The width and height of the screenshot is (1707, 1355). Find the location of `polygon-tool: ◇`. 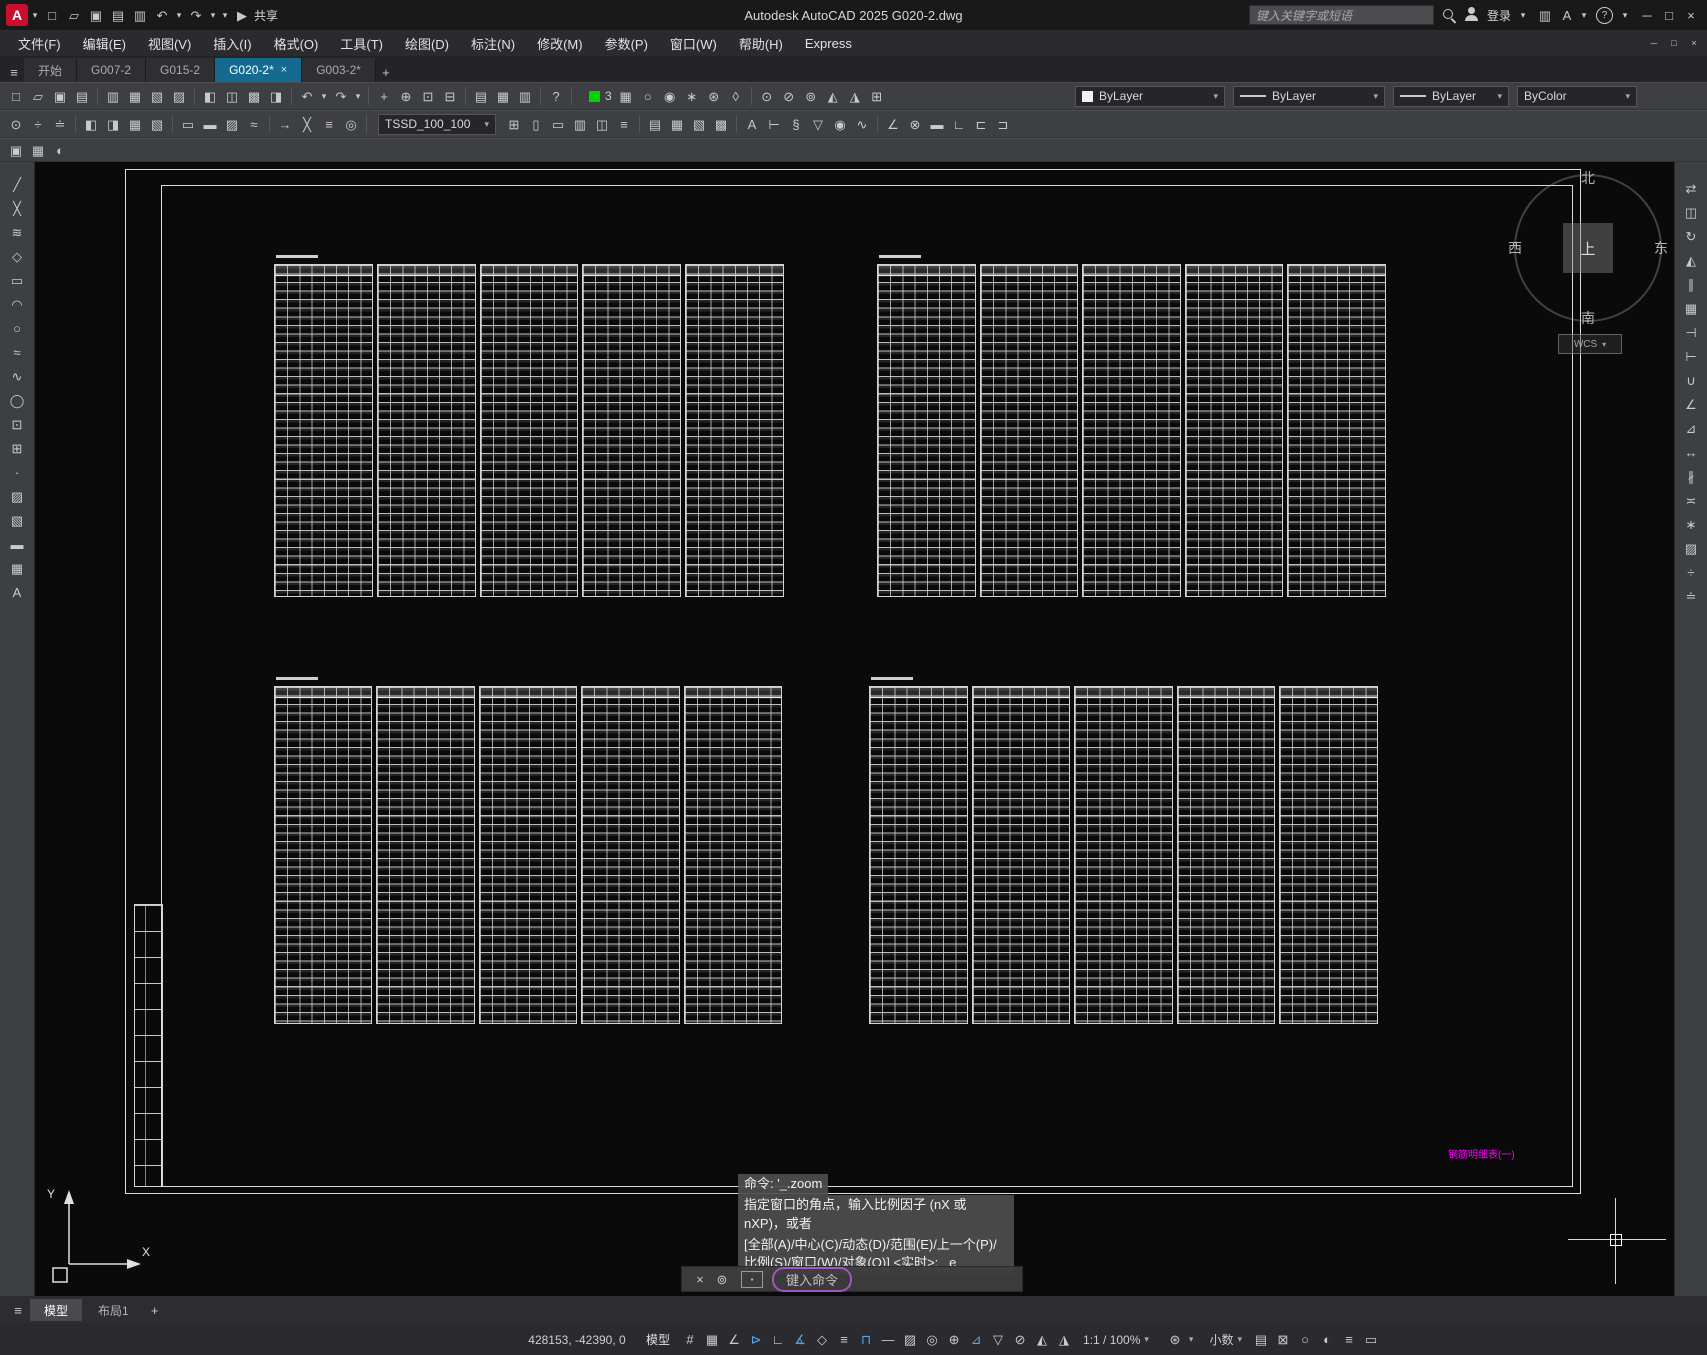

polygon-tool: ◇ is located at coordinates (17, 256).